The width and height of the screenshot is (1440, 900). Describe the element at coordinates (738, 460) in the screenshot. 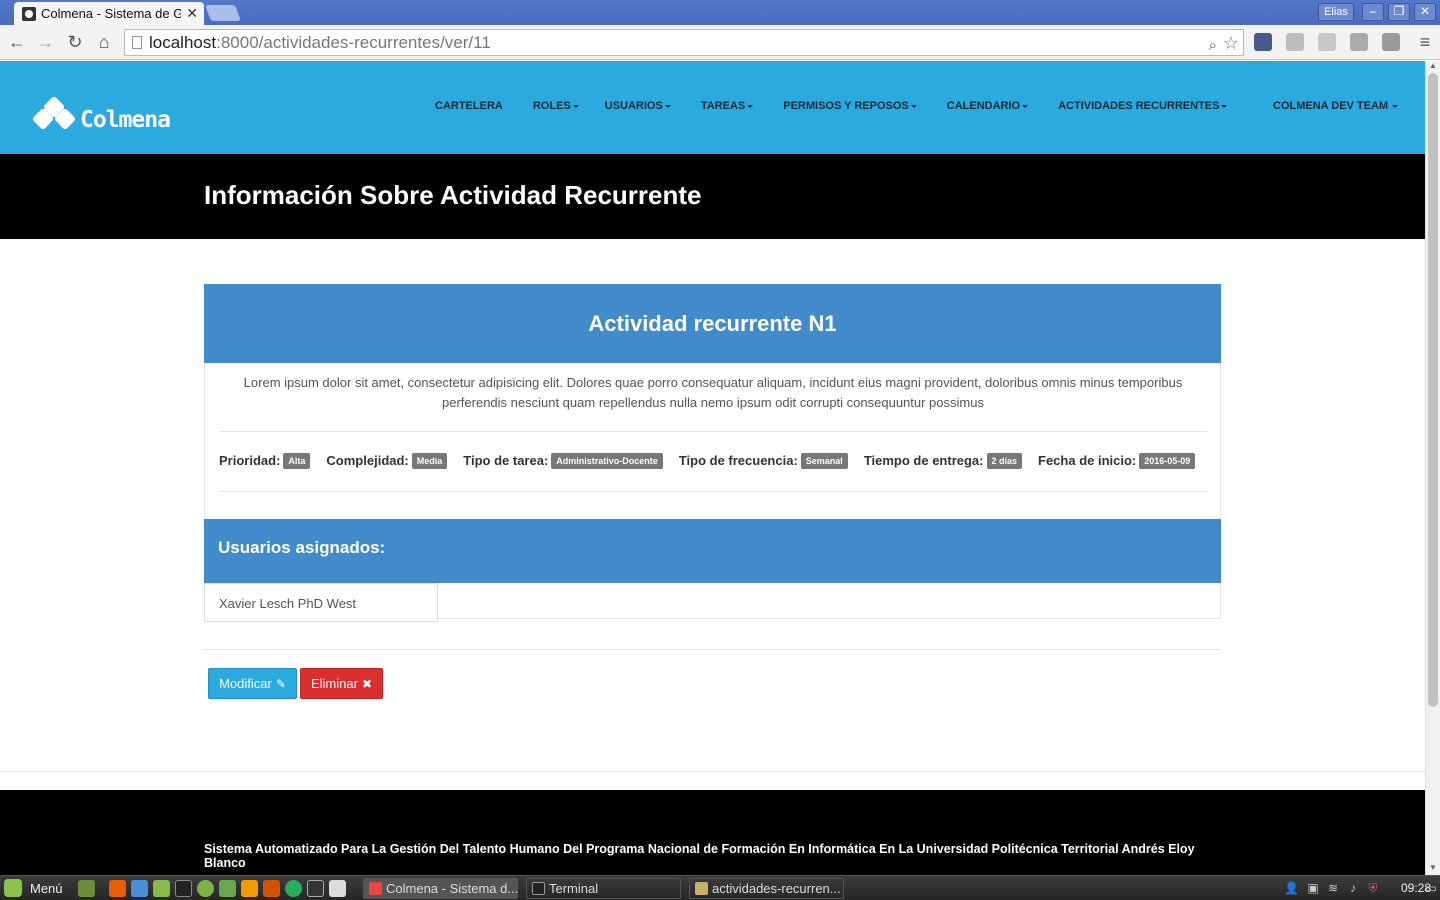

I see `property-label: Tipo de frecuencia:` at that location.